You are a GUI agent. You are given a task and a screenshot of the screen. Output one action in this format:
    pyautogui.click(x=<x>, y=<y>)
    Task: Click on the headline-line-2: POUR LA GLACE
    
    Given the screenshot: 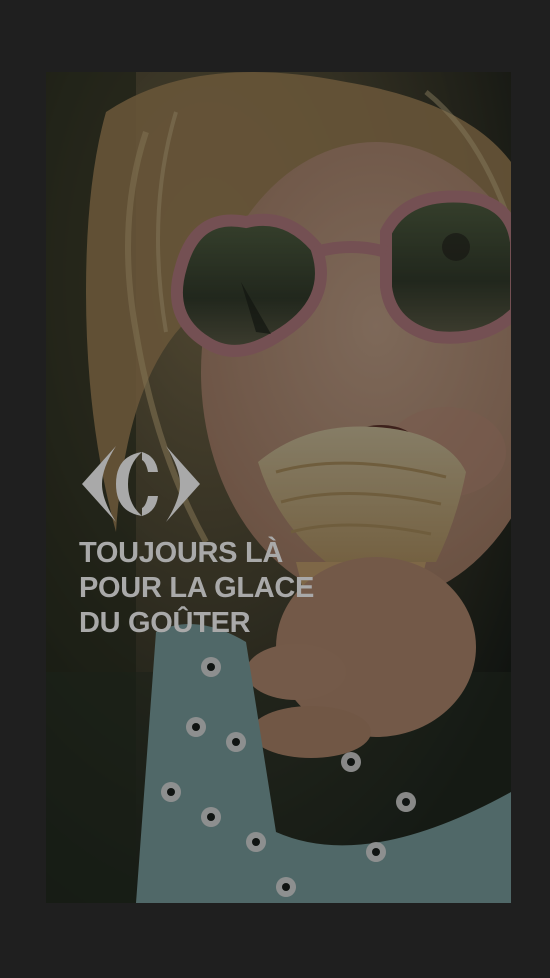 What is the action you would take?
    pyautogui.click(x=197, y=588)
    